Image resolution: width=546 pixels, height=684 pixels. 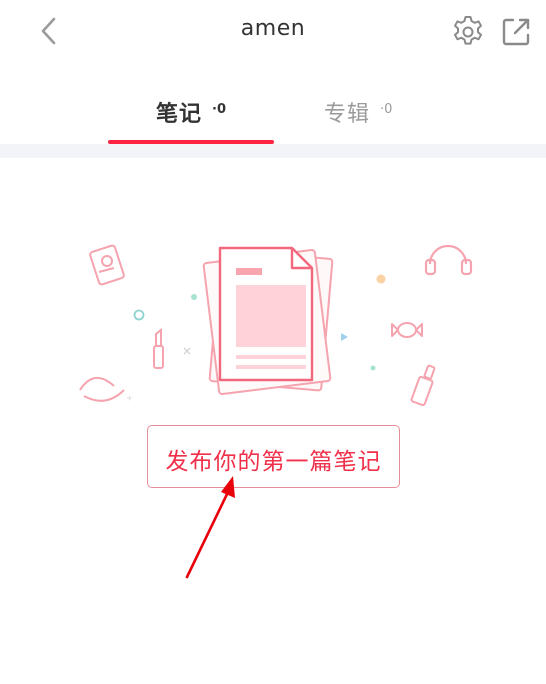 What do you see at coordinates (273, 462) in the screenshot?
I see `publish-first-note-label: 发布你的第一篇笔记` at bounding box center [273, 462].